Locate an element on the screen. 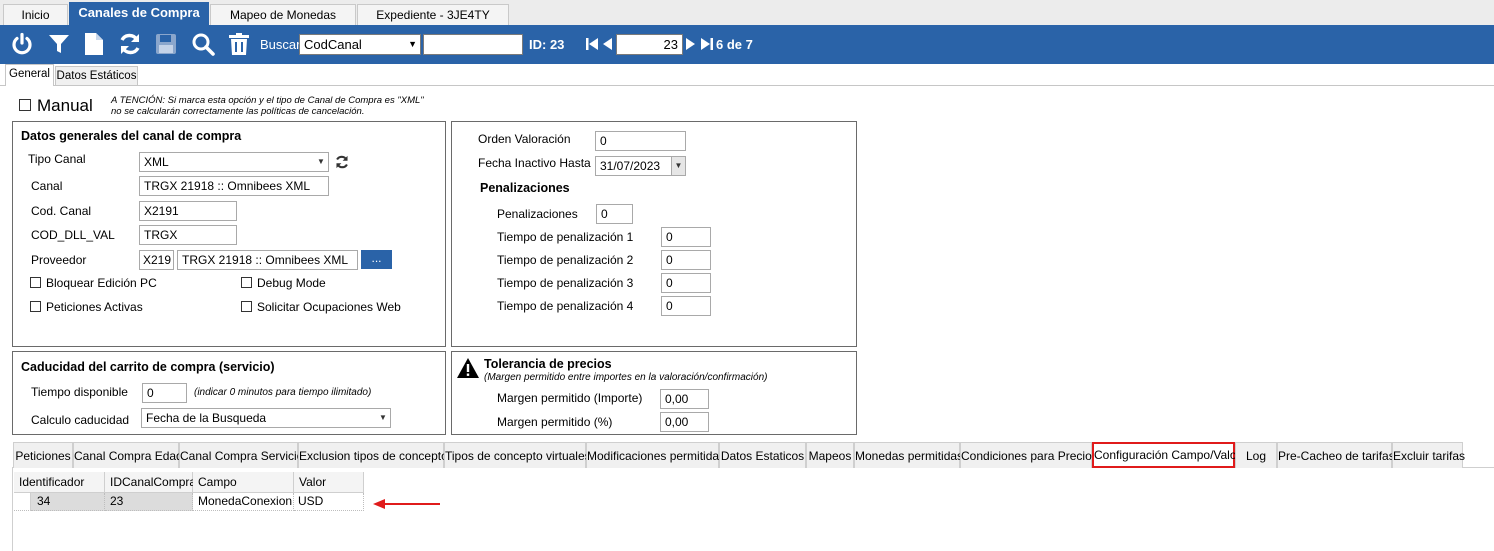 The image size is (1494, 551). last-record-icon is located at coordinates (707, 44).